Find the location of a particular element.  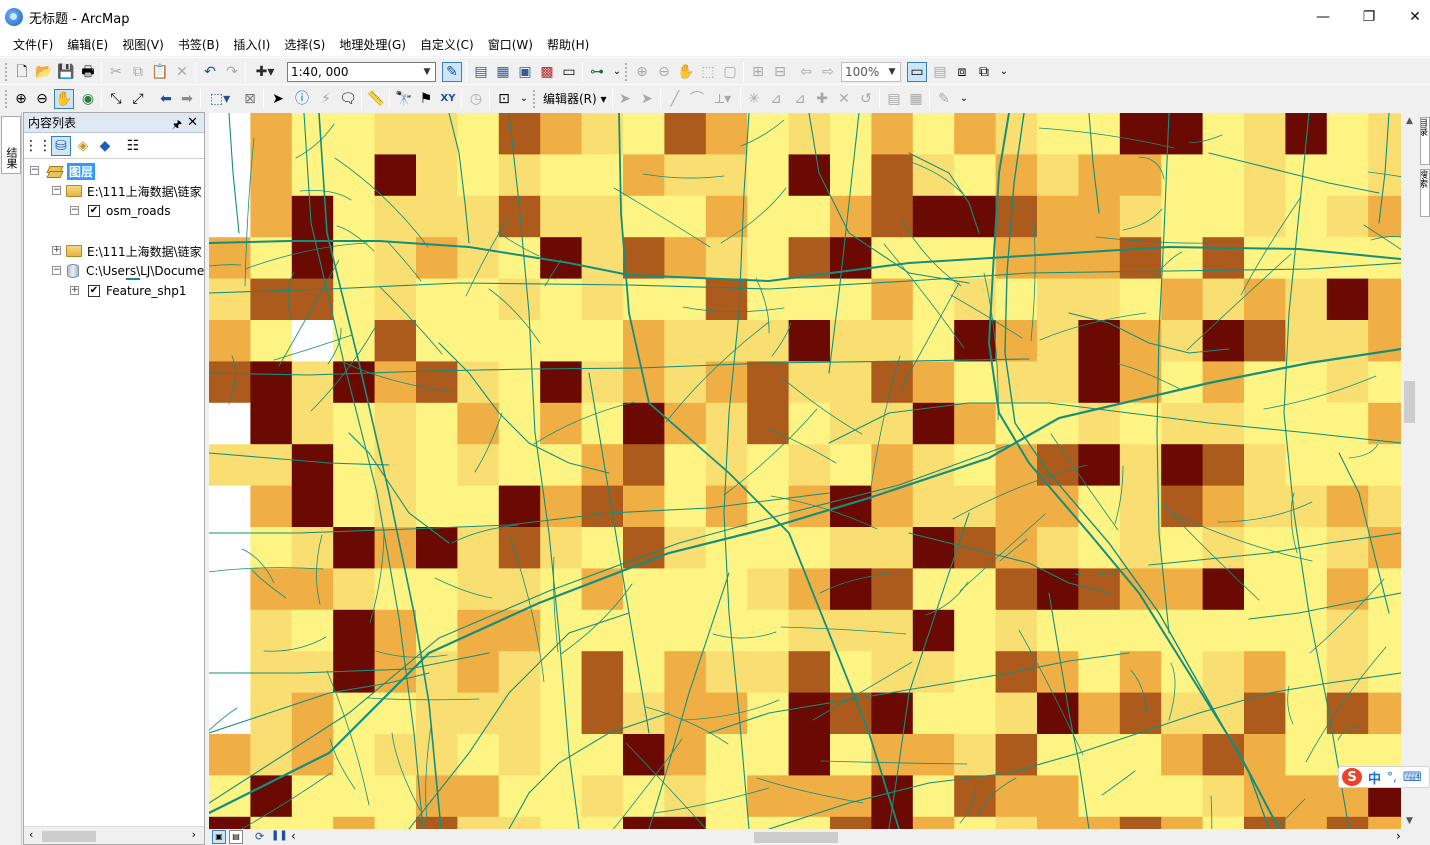

search-tab: 搜索 is located at coordinates (1425, 193).